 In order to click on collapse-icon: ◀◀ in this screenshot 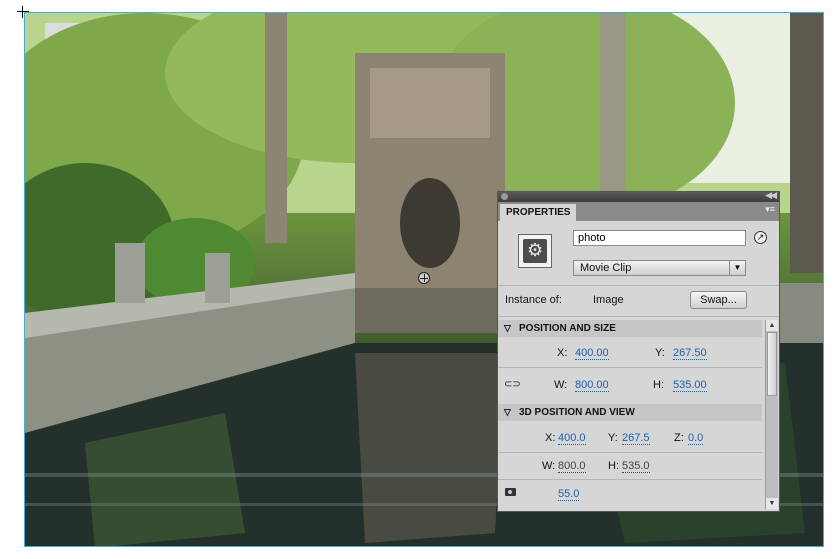, I will do `click(771, 196)`.